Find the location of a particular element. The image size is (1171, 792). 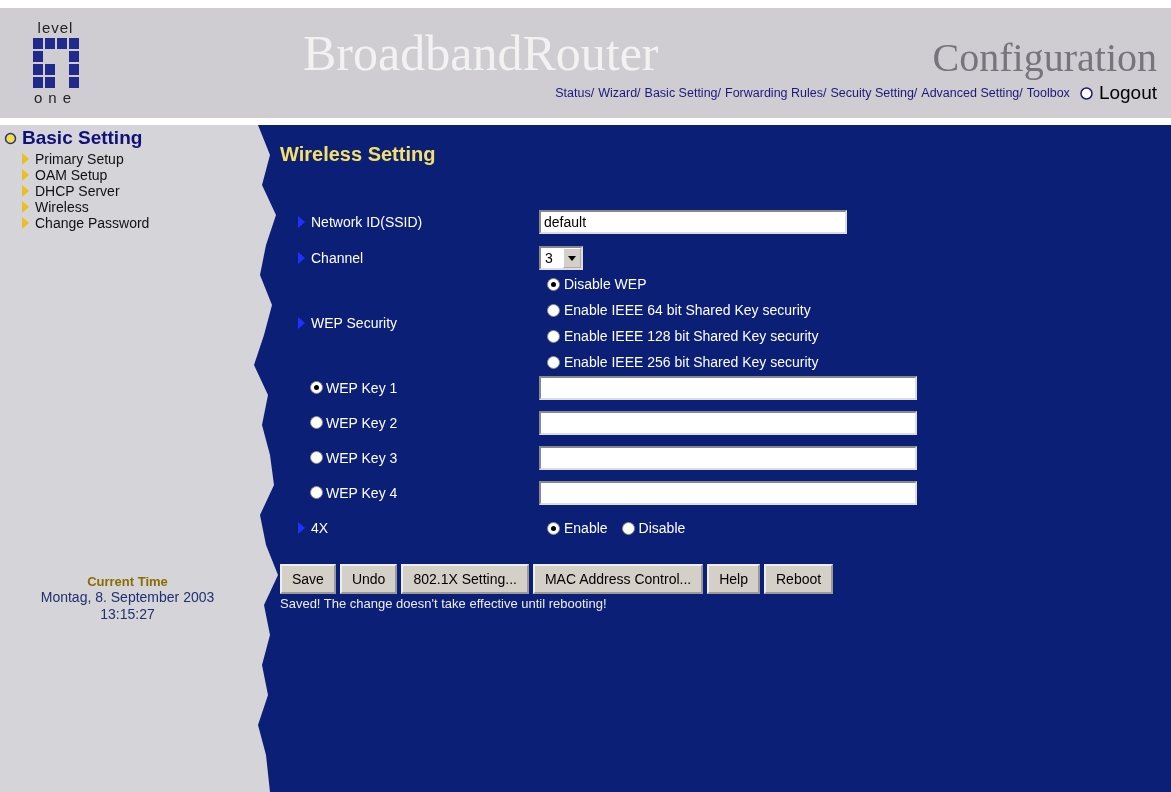

sidebar-item: DHCP Server is located at coordinates (131, 191).